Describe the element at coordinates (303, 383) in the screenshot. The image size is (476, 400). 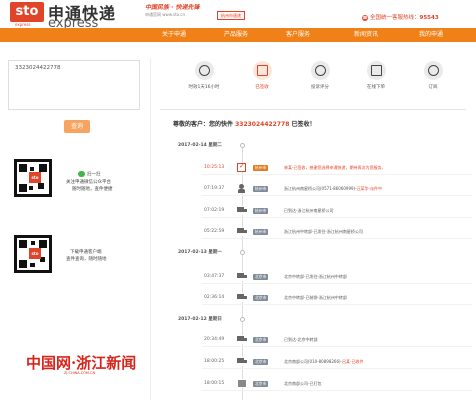
I see `event-description: 北京南部公司-已打包` at that location.